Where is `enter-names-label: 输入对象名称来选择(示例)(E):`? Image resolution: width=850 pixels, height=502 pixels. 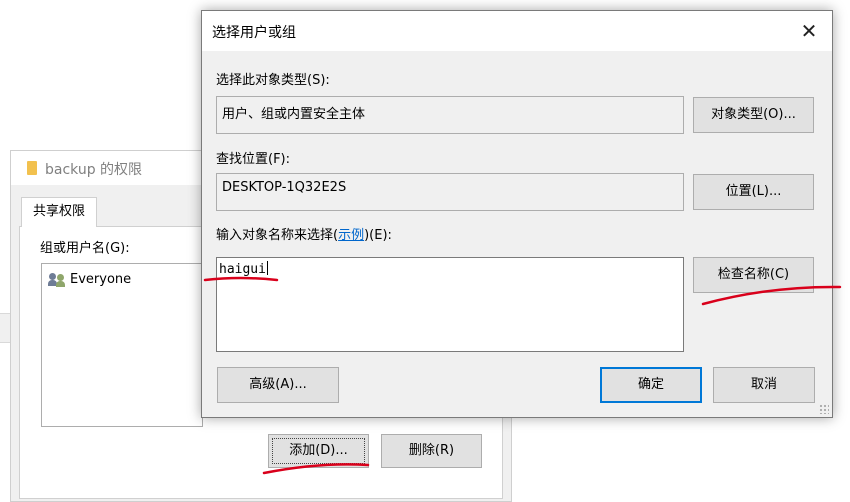
enter-names-label: 输入对象名称来选择(示例)(E): is located at coordinates (304, 235).